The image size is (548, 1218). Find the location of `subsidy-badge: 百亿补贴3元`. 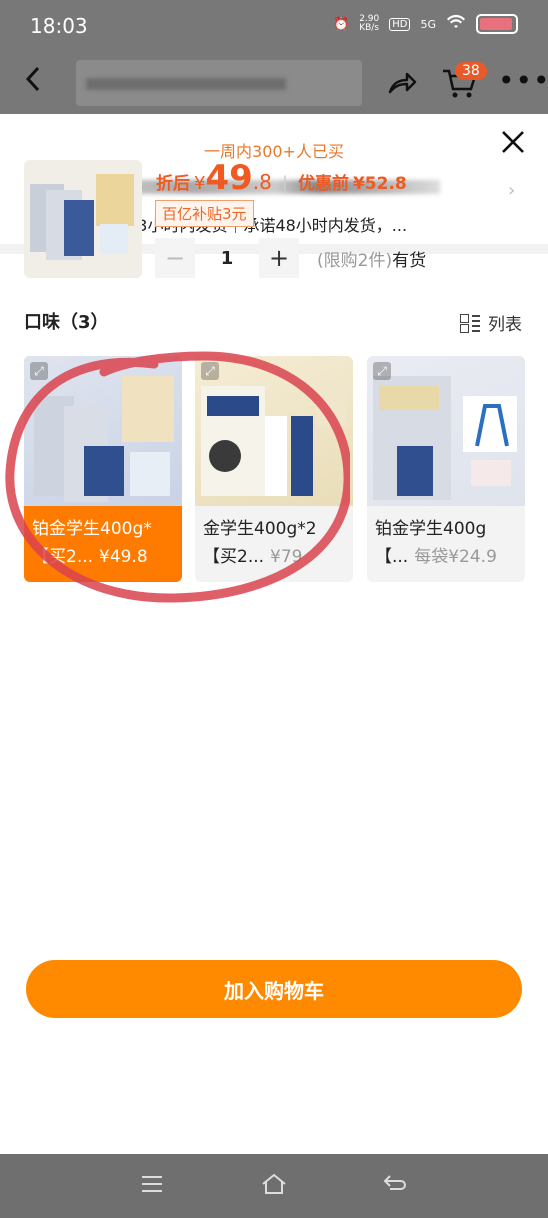

subsidy-badge: 百亿补贴3元 is located at coordinates (204, 213).